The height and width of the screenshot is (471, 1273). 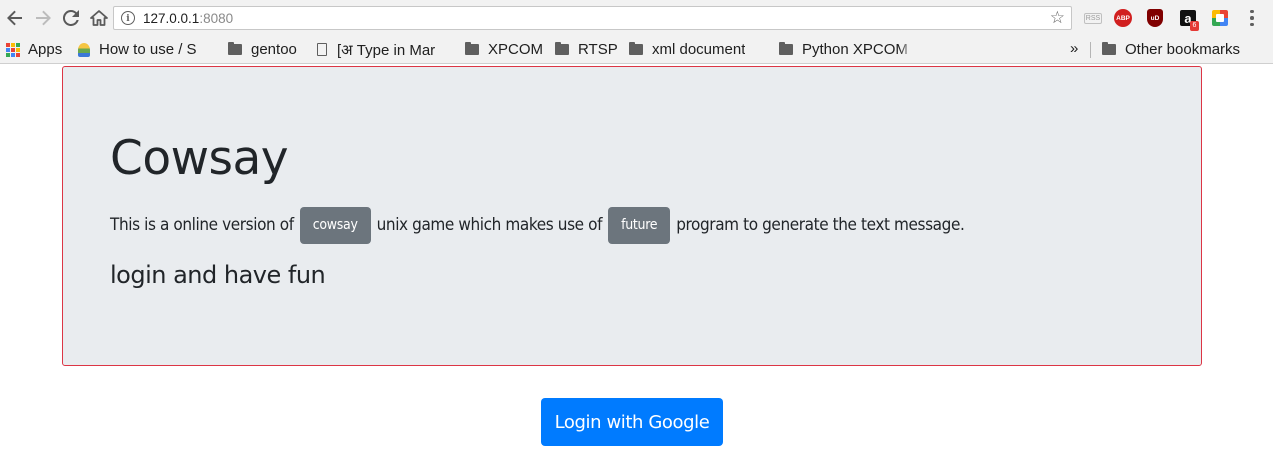 What do you see at coordinates (1194, 26) in the screenshot?
I see `amazon-badge: 6` at bounding box center [1194, 26].